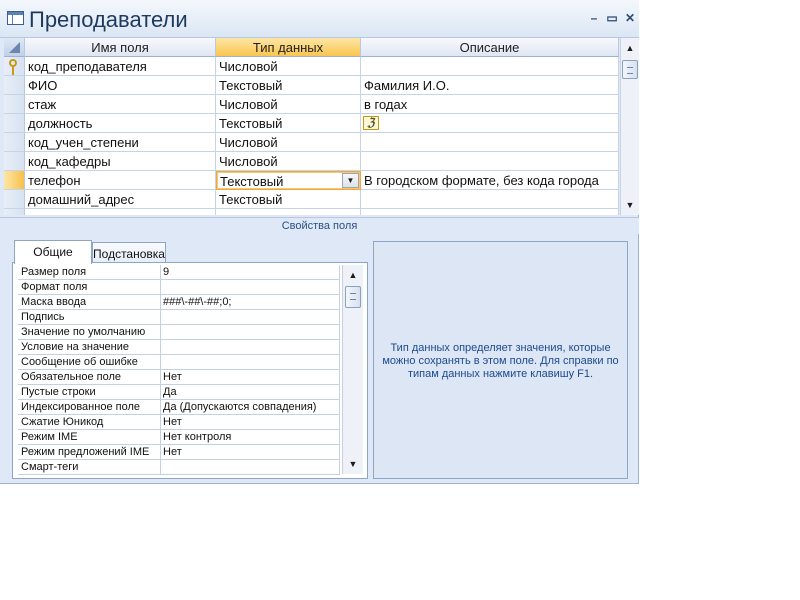 This screenshot has height=600, width=800. I want to click on field-name-cell, so click(120, 212).